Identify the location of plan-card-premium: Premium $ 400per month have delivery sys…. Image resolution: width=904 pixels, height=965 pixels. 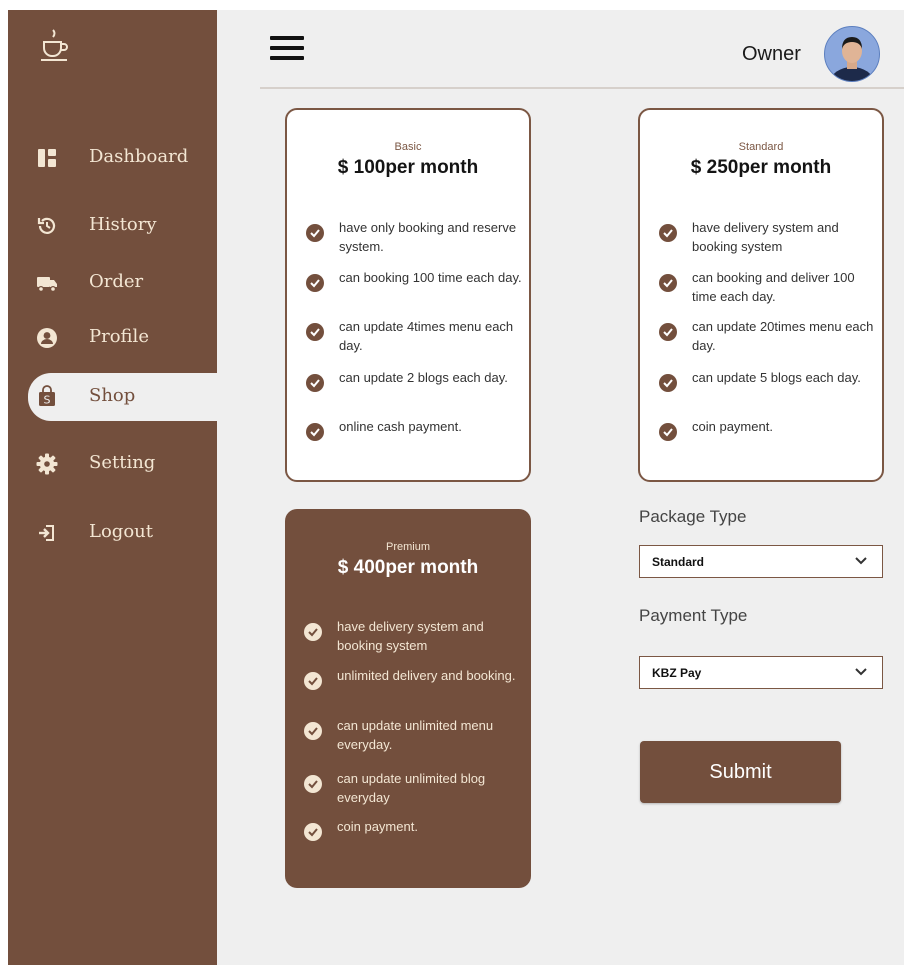
(408, 698).